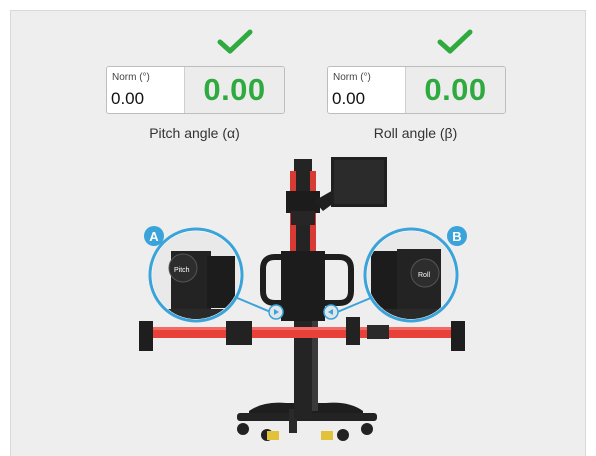  Describe the element at coordinates (154, 236) in the screenshot. I see `marker-a-label: A` at that location.